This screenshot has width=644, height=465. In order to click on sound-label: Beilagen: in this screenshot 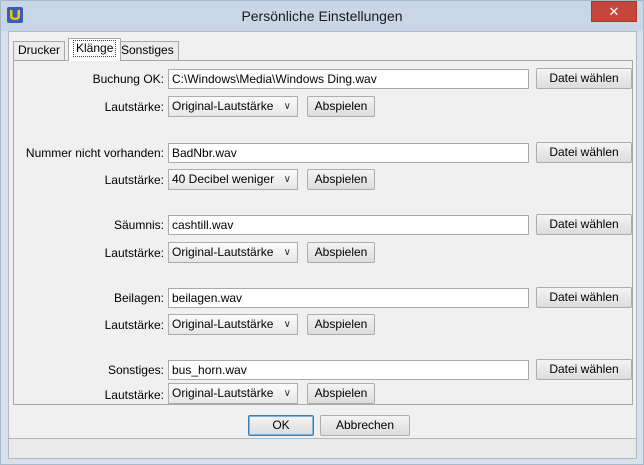, I will do `click(138, 298)`.